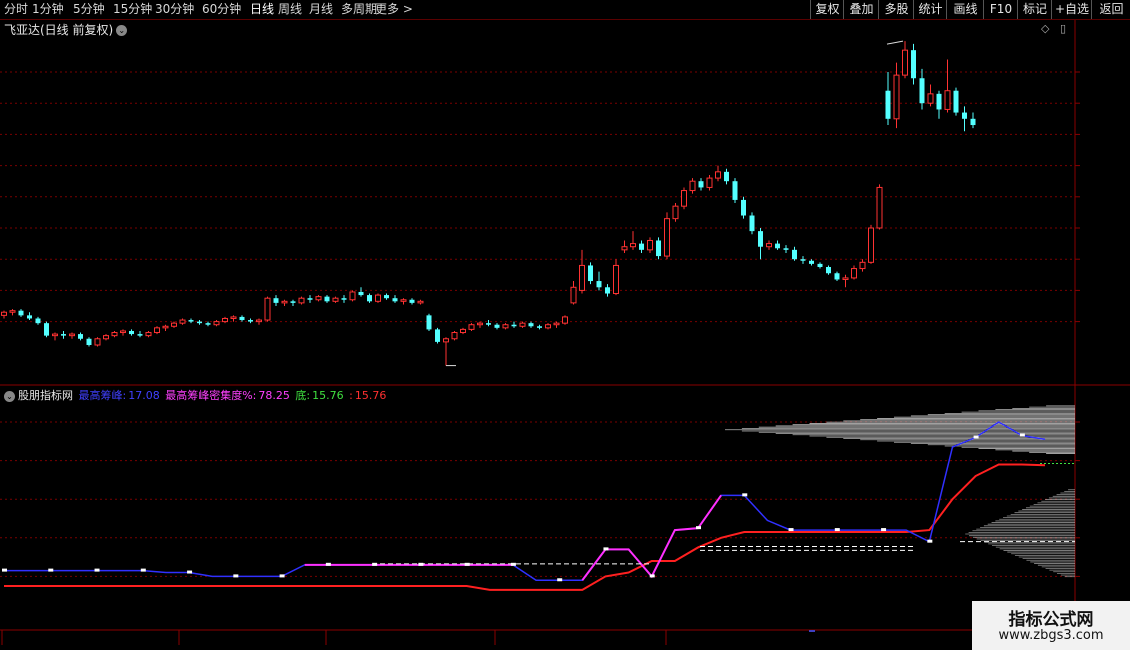 The width and height of the screenshot is (1130, 650). I want to click on high-pointer, so click(895, 42).